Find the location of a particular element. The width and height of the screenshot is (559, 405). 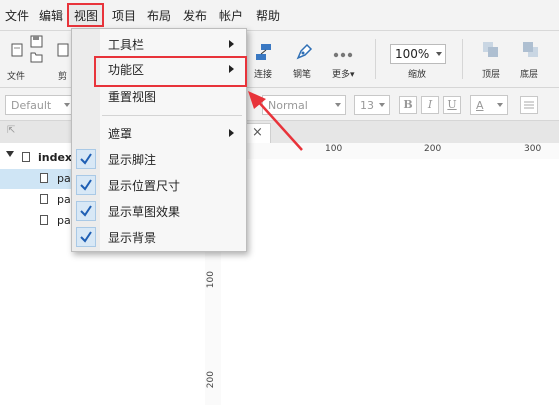

menu-account: 帐户 is located at coordinates (231, 15).